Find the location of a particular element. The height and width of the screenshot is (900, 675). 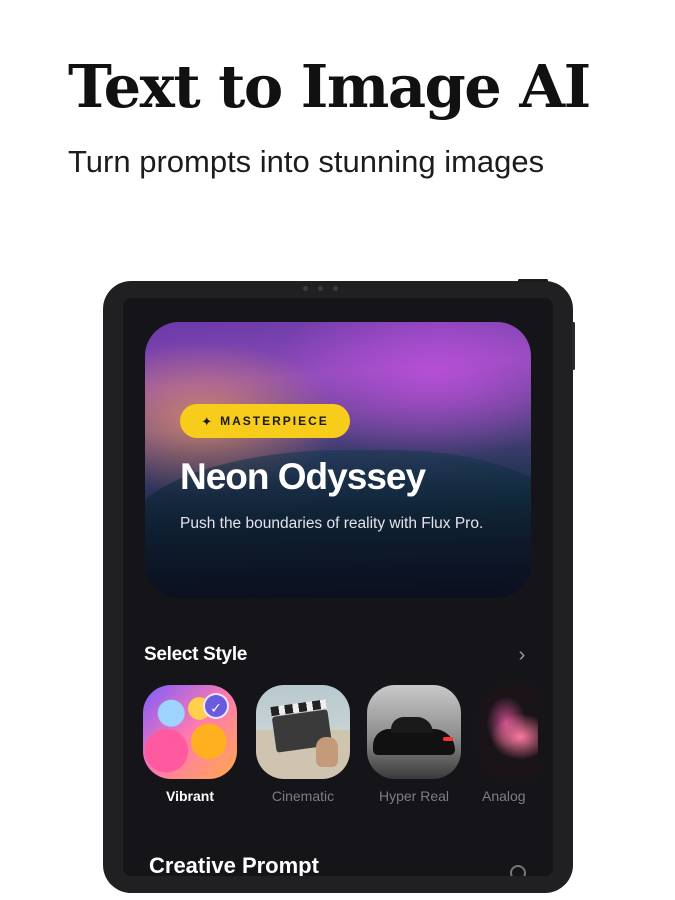

info-icon is located at coordinates (518, 870).